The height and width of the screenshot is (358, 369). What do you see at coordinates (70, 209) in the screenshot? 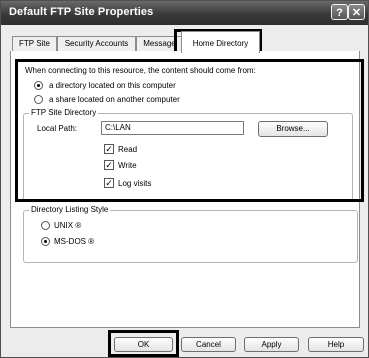
I see `directory-listing-style-legend: Directory Listing Style` at bounding box center [70, 209].